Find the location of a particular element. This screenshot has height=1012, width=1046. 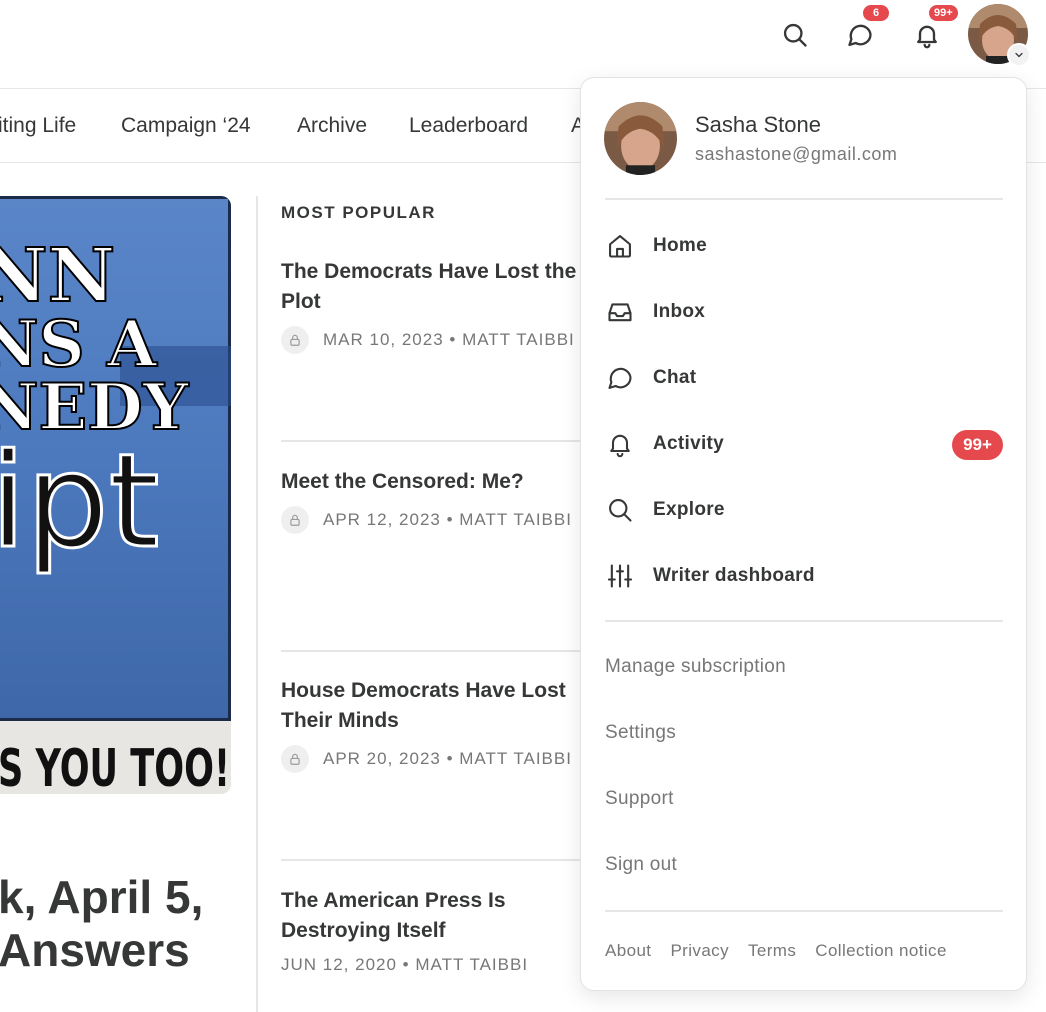

menu-item-label: Activity is located at coordinates (689, 443).